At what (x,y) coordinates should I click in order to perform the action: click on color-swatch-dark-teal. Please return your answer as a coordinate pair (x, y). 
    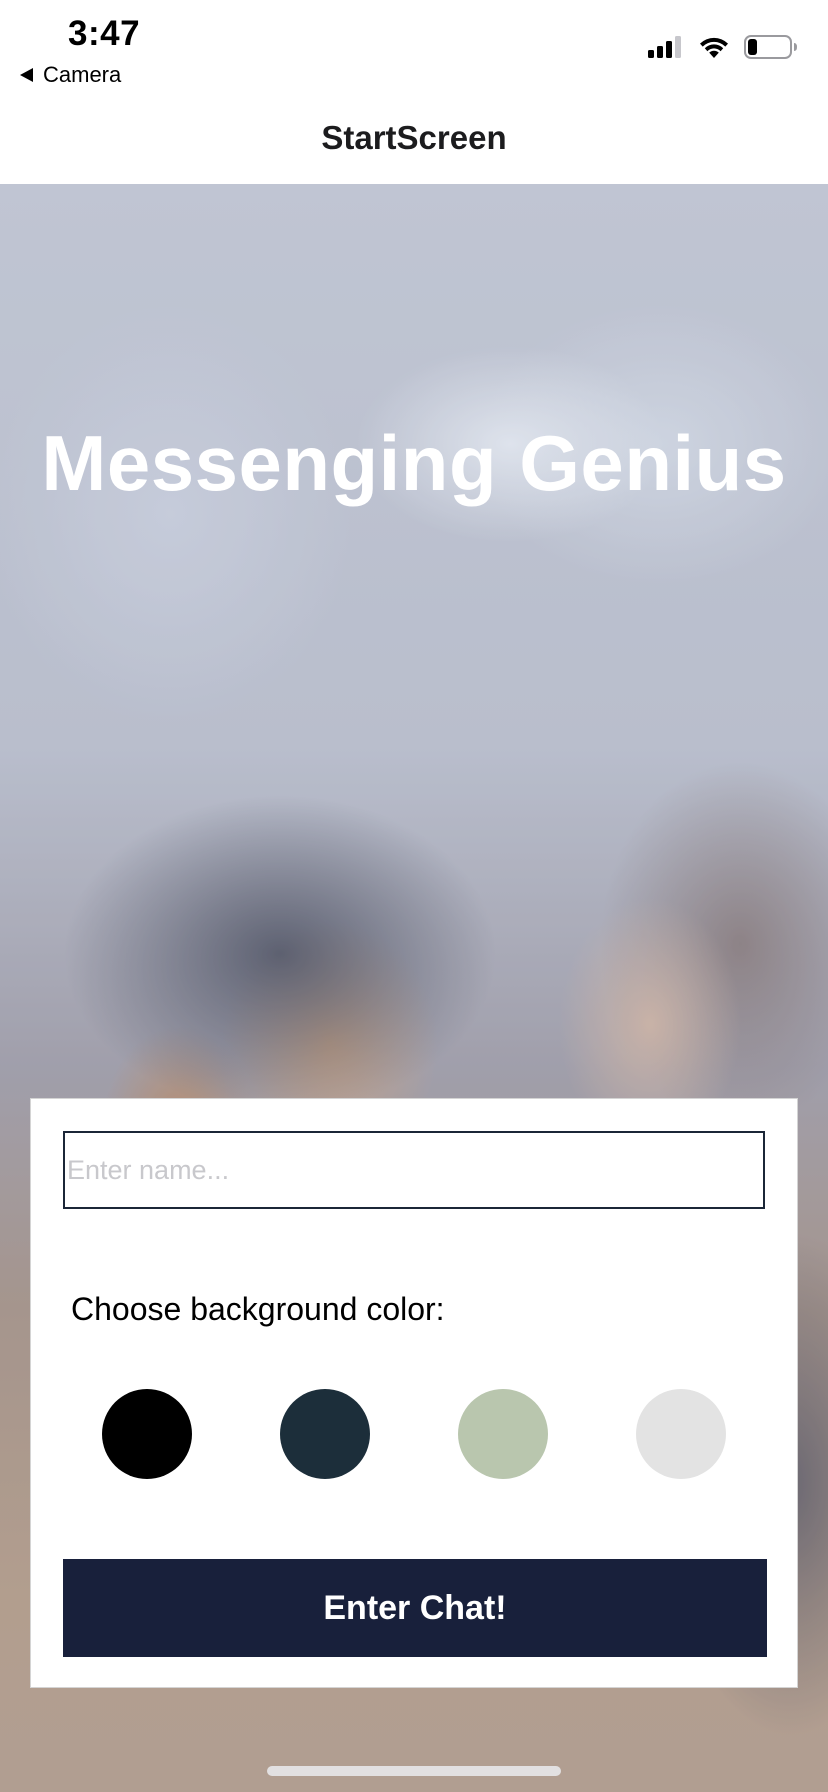
    Looking at the image, I should click on (325, 1434).